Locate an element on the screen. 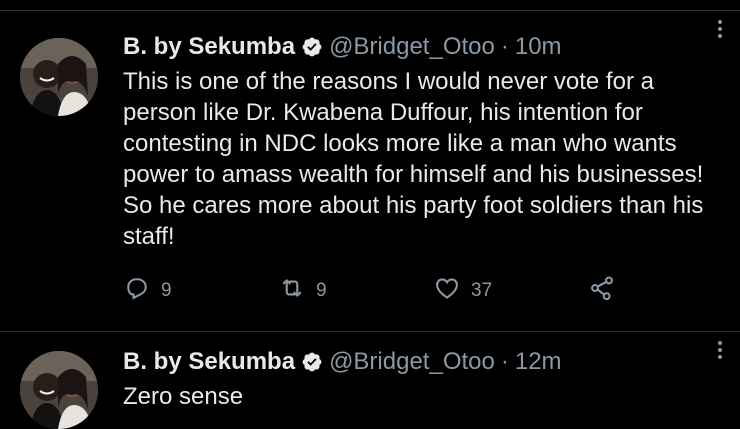 Image resolution: width=740 pixels, height=429 pixels. timestamp: 10m is located at coordinates (538, 47).